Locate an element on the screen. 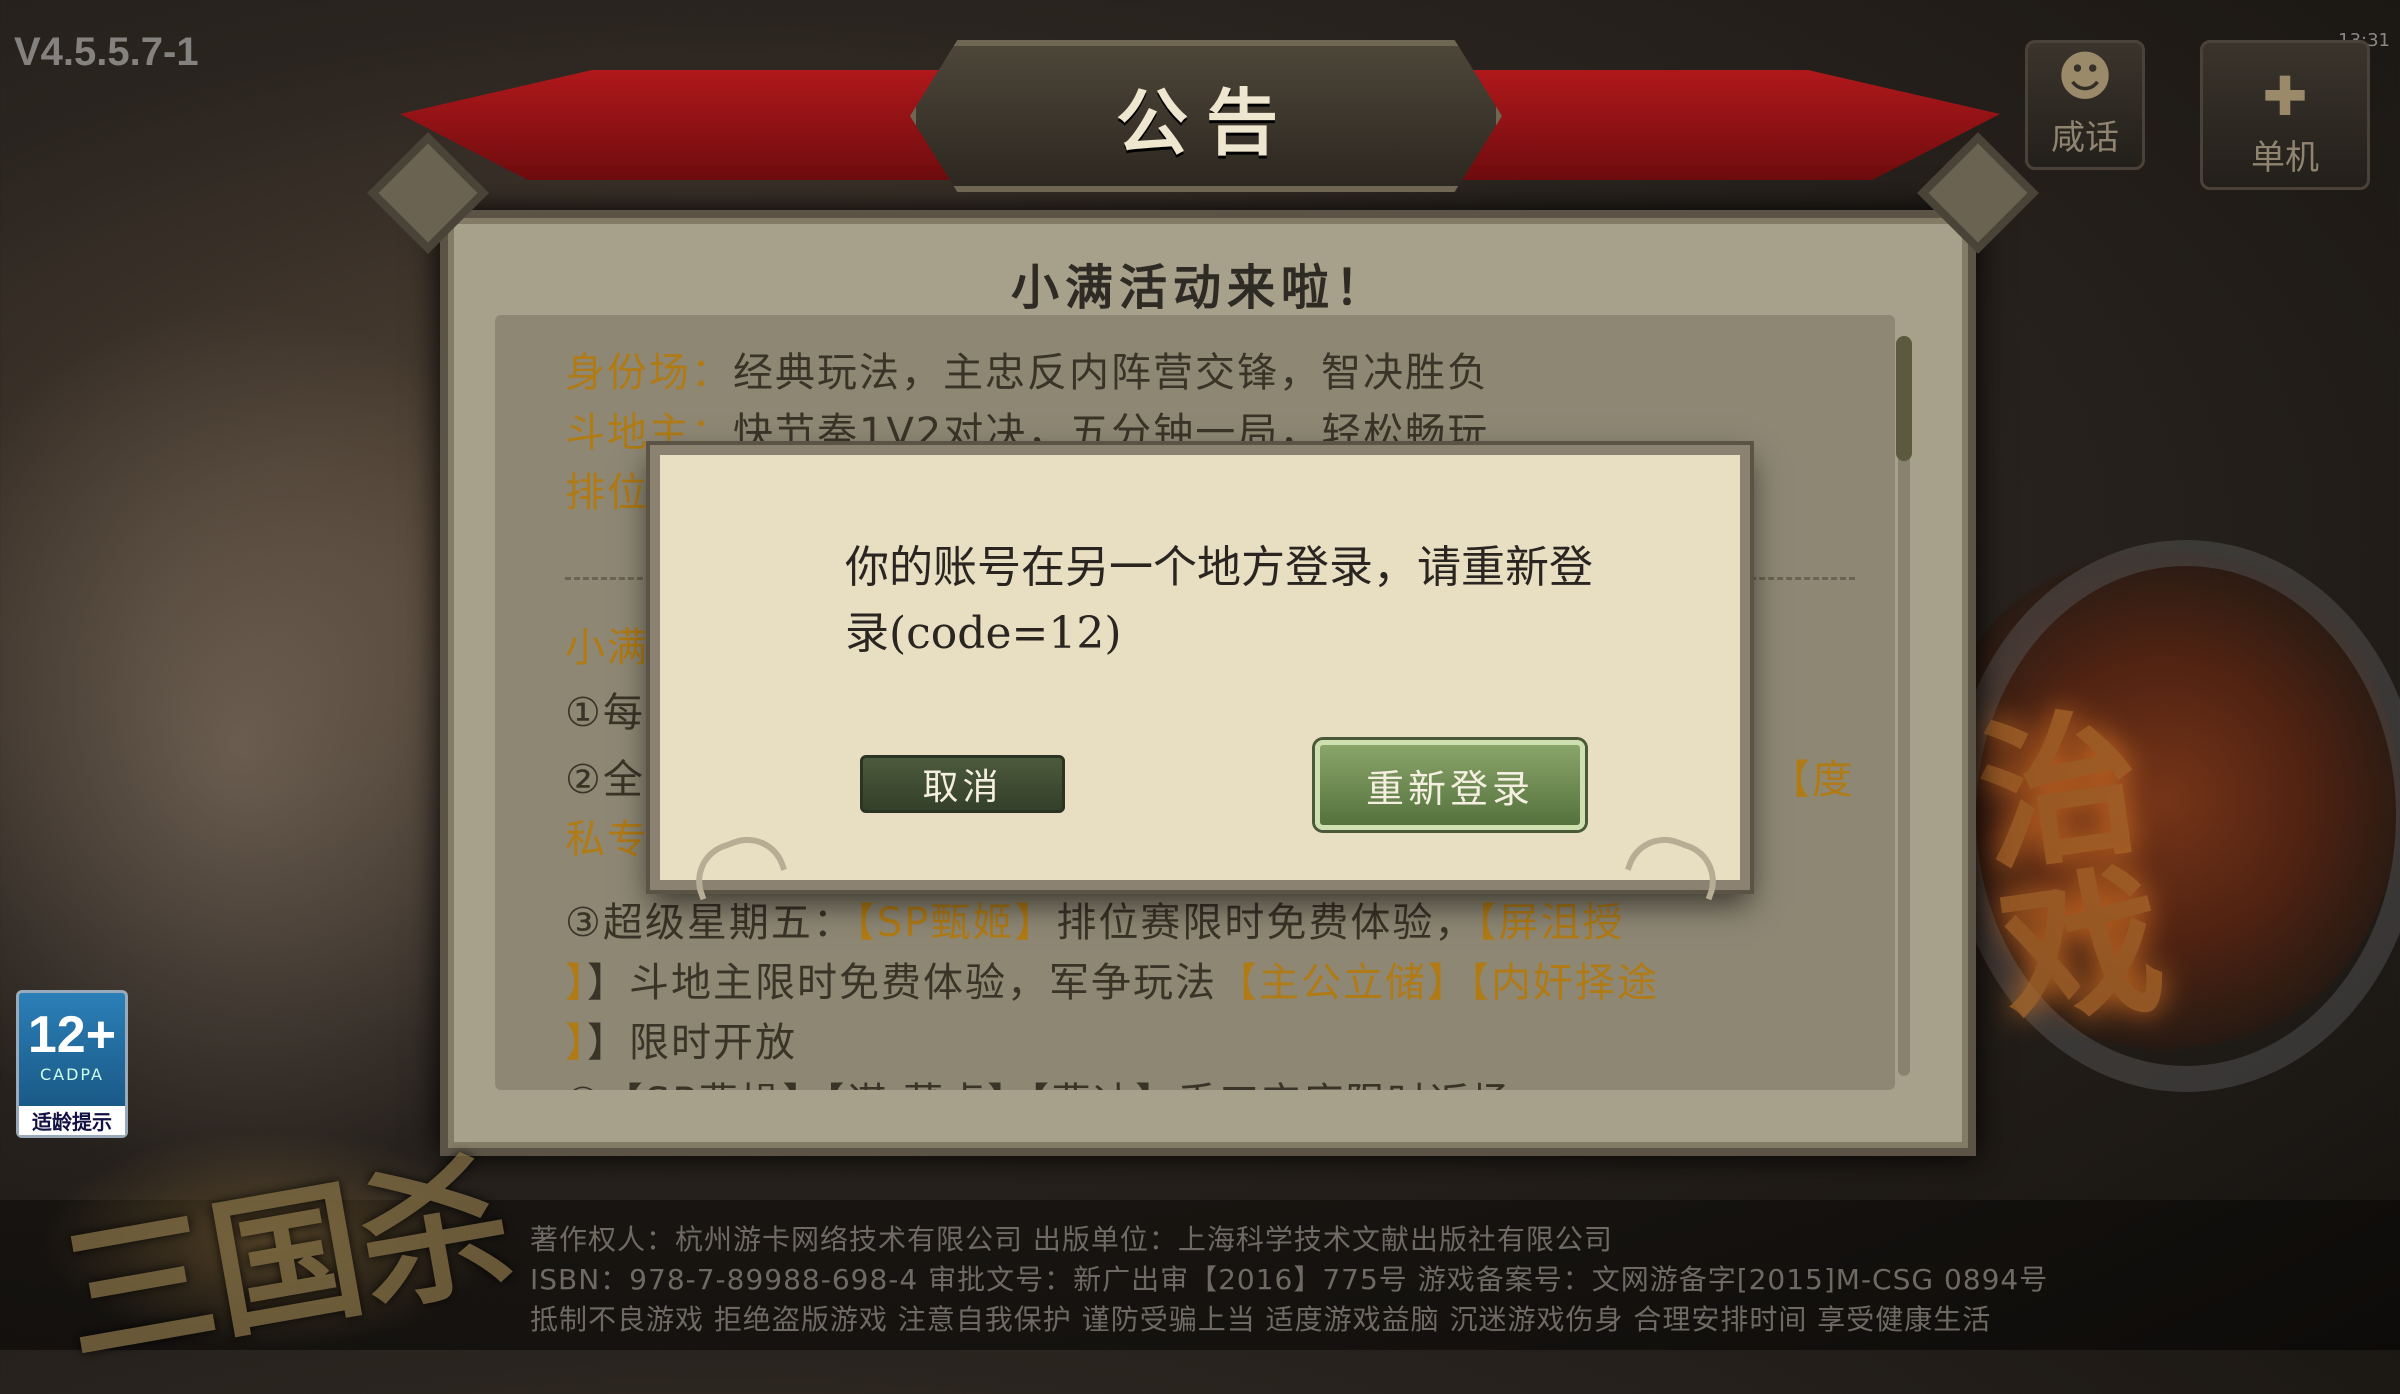 The image size is (2400, 1394). single-player-button: ✚ 单机 is located at coordinates (2285, 115).